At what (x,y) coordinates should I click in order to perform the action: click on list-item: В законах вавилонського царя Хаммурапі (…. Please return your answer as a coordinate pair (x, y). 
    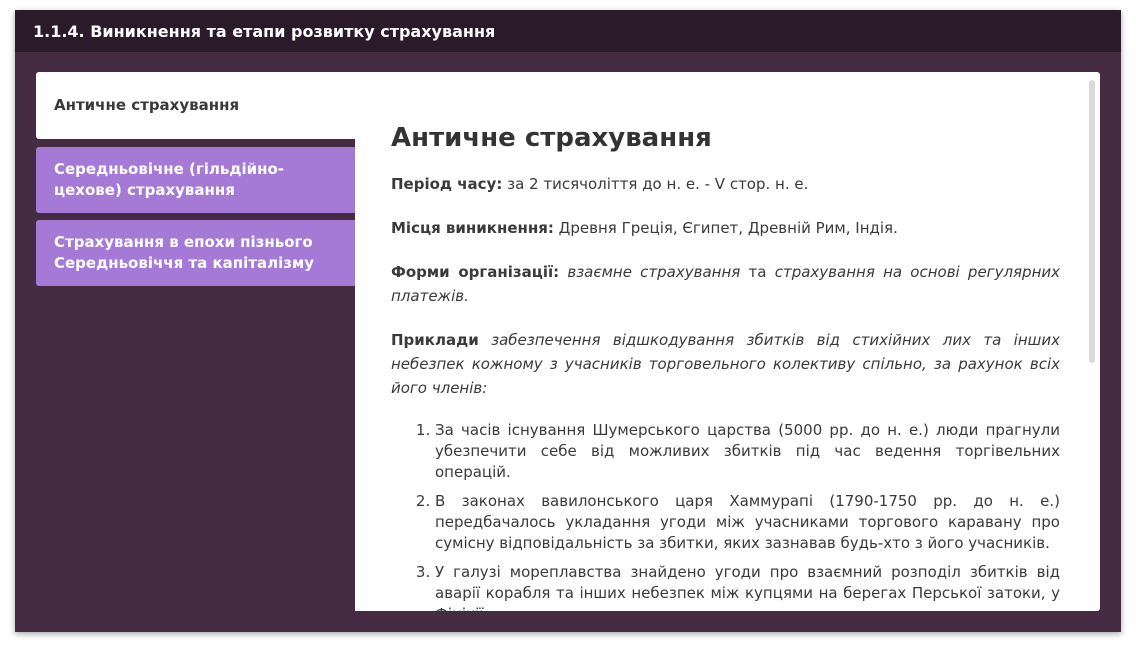
    Looking at the image, I should click on (747, 522).